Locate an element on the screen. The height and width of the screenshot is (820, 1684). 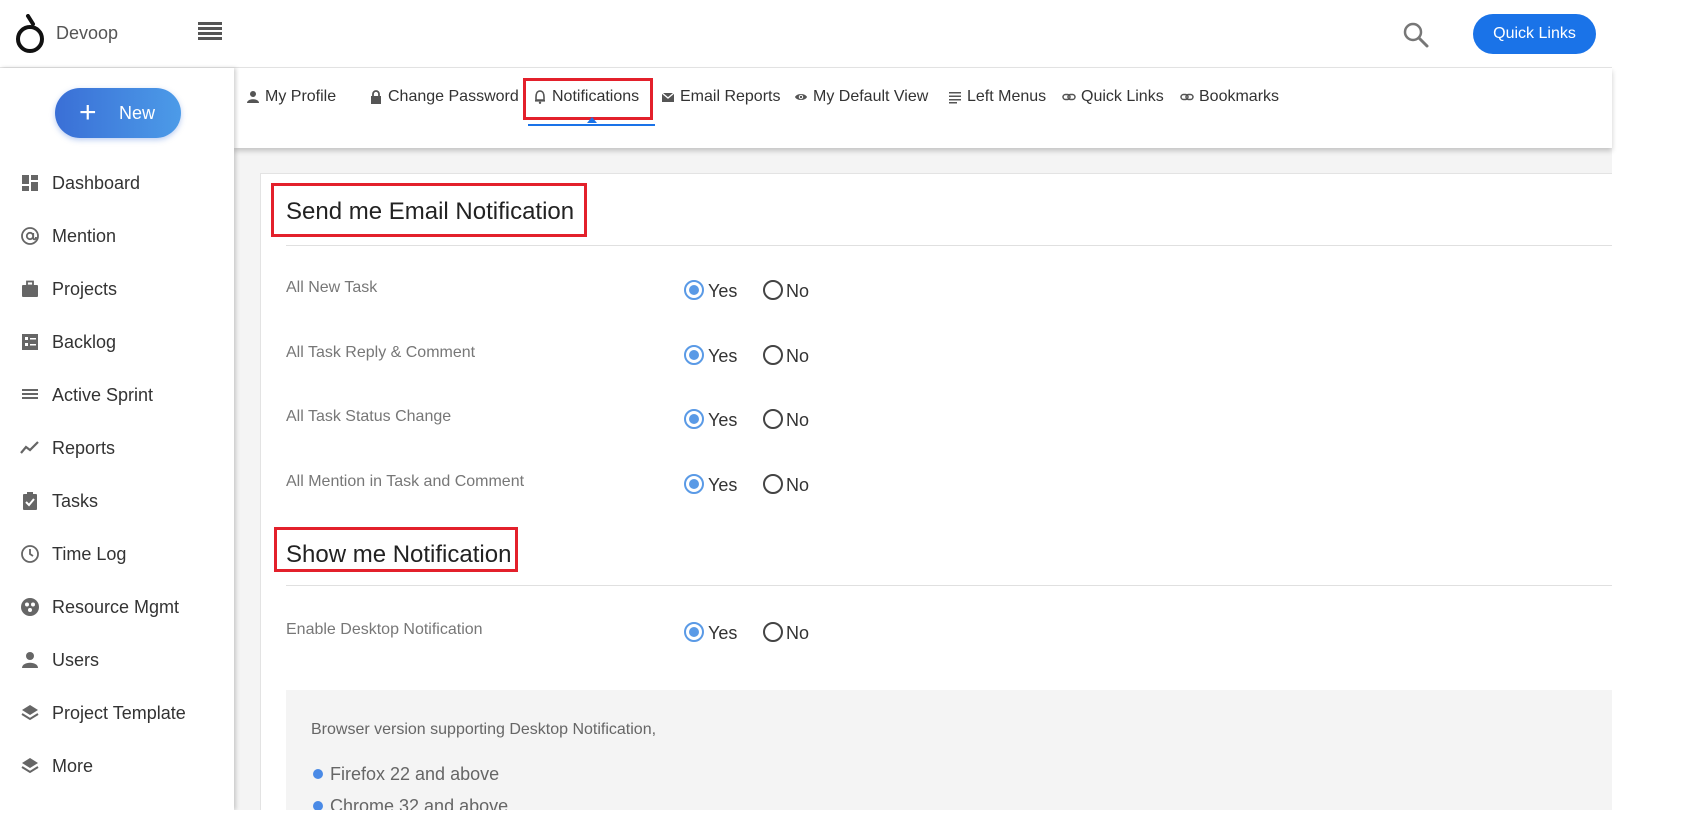
sidebar-item-backlog: Backlog is located at coordinates (117, 342).